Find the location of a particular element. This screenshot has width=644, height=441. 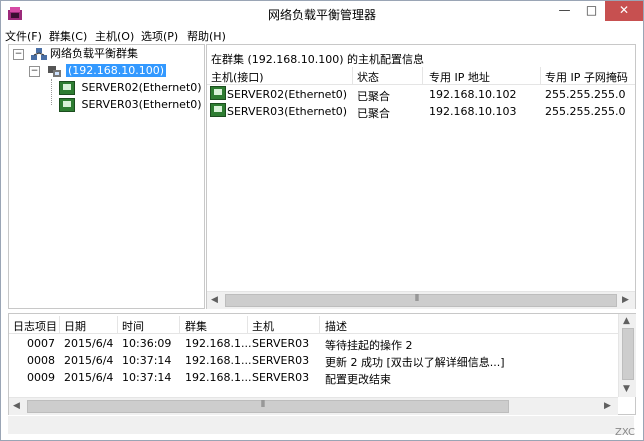

menu-help: 帮助(H) is located at coordinates (206, 36).